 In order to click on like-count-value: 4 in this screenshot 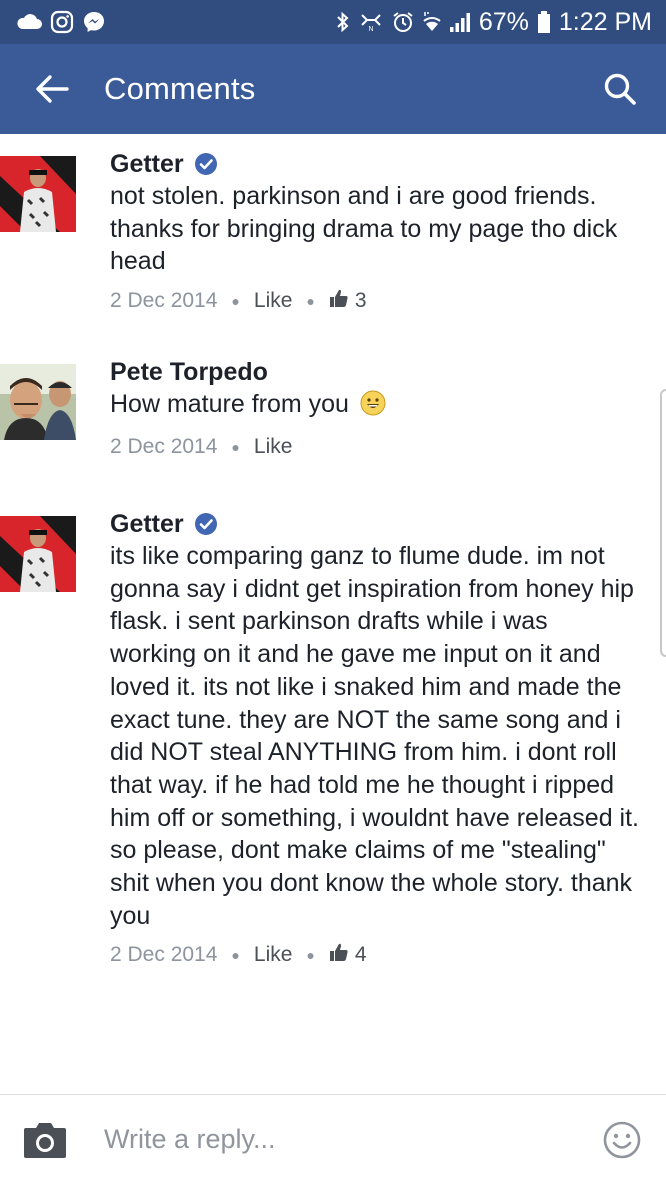, I will do `click(360, 955)`.